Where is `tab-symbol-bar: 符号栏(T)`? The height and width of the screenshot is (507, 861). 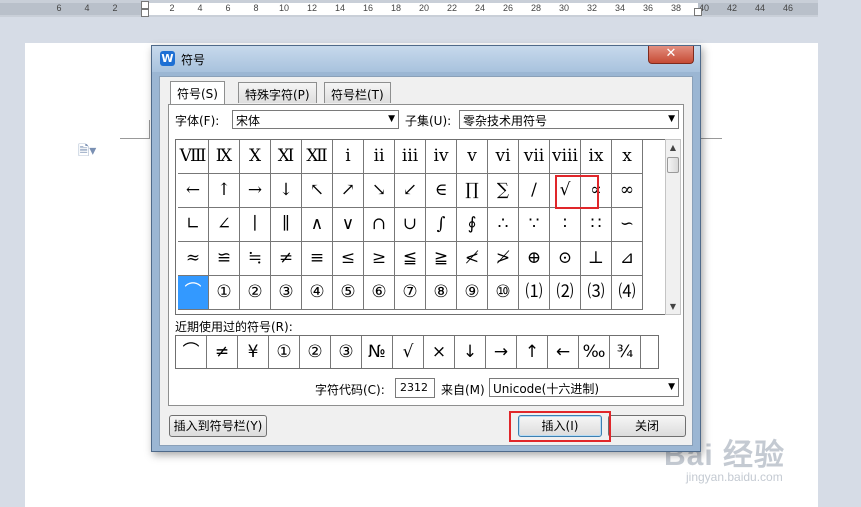 tab-symbol-bar: 符号栏(T) is located at coordinates (357, 92).